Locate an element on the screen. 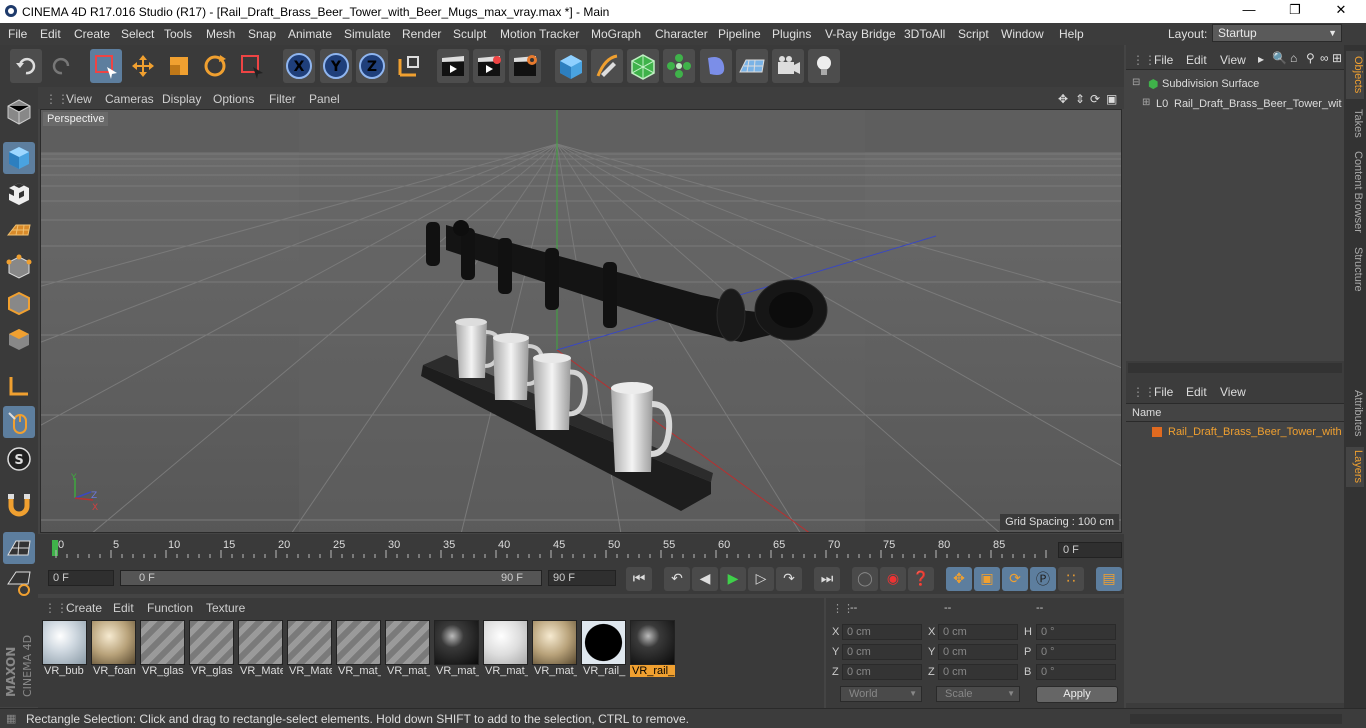 The image size is (1366, 728). record-keys-button: ◯ is located at coordinates (865, 579).